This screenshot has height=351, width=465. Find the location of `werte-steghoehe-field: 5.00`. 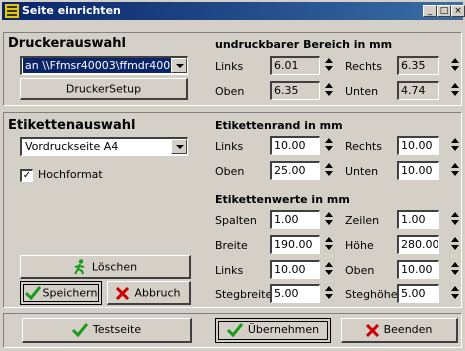

werte-steghoehe-field: 5.00 is located at coordinates (418, 293).